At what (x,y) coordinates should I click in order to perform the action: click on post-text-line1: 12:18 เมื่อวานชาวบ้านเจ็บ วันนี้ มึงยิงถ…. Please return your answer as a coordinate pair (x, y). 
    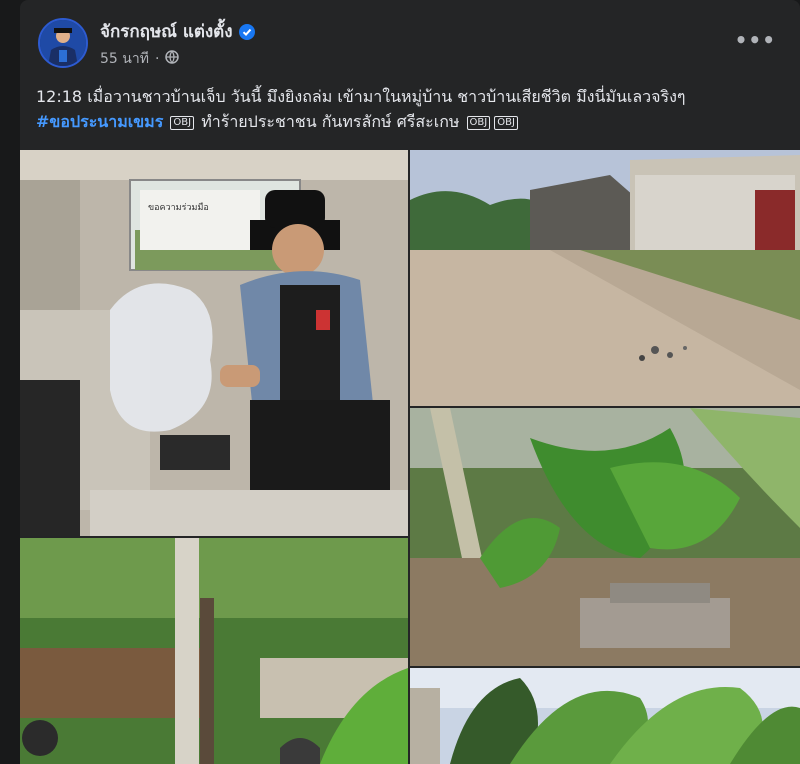
    Looking at the image, I should click on (361, 96).